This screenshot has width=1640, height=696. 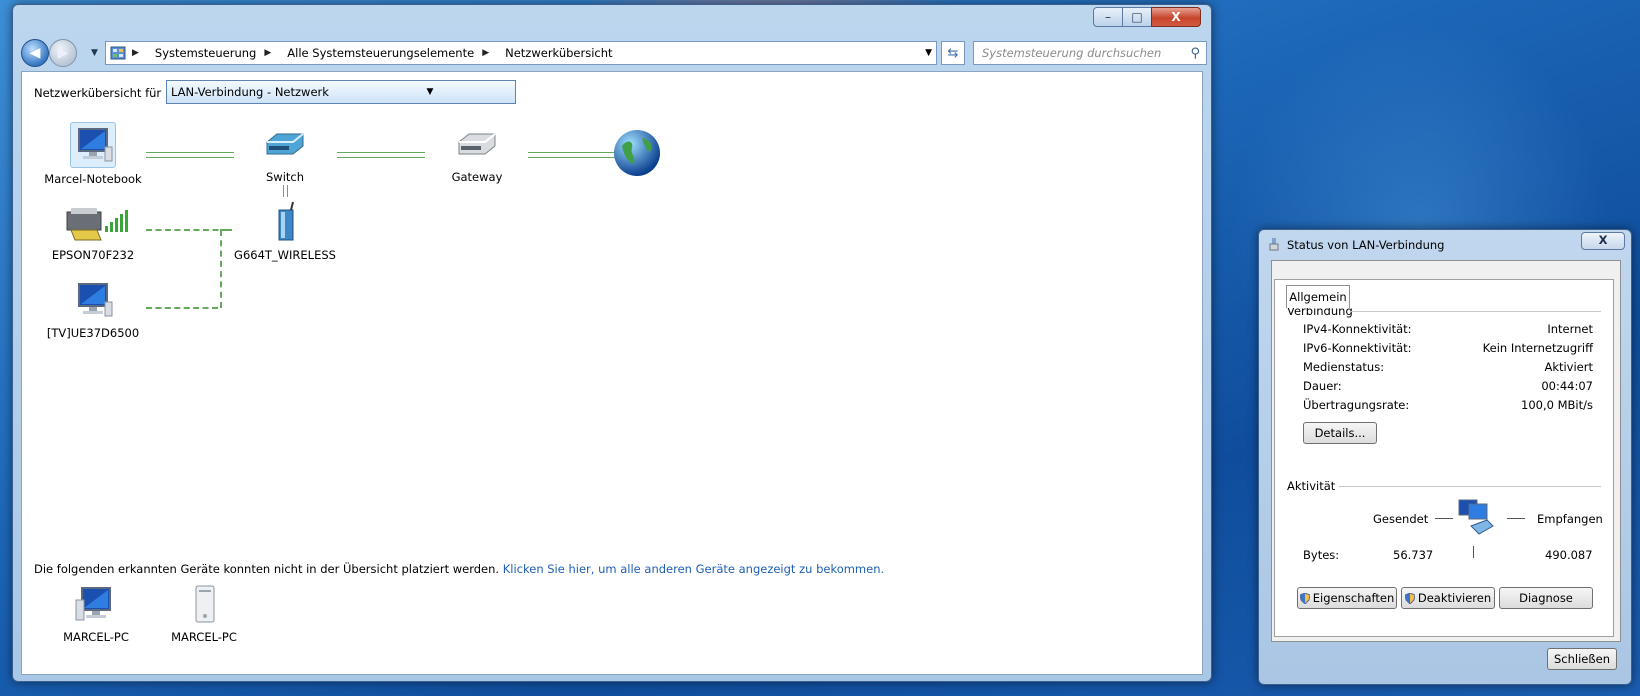 I want to click on row-value: Kein Internetzugriff, so click(x=1537, y=348).